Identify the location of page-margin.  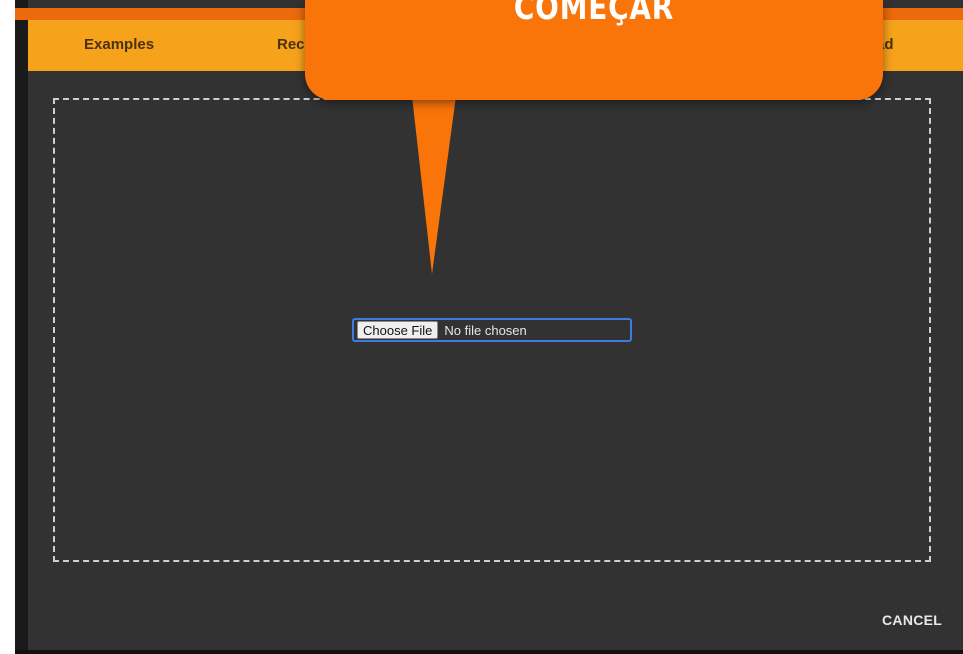
(7, 327).